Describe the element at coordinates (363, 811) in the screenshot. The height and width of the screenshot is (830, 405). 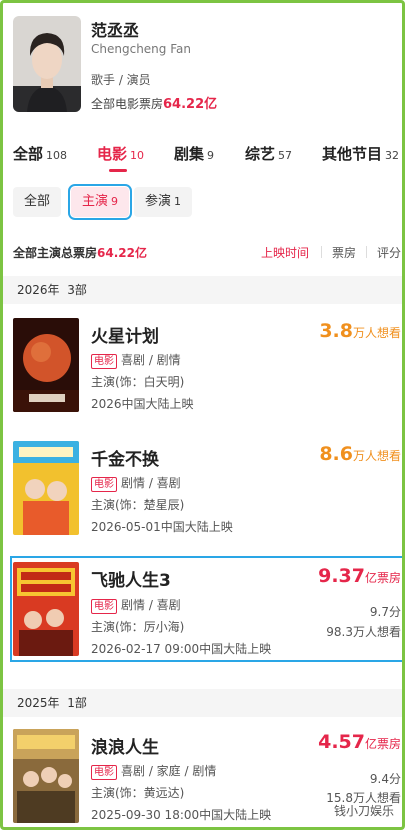
I see `watermark: 钱小刀娱乐` at that location.